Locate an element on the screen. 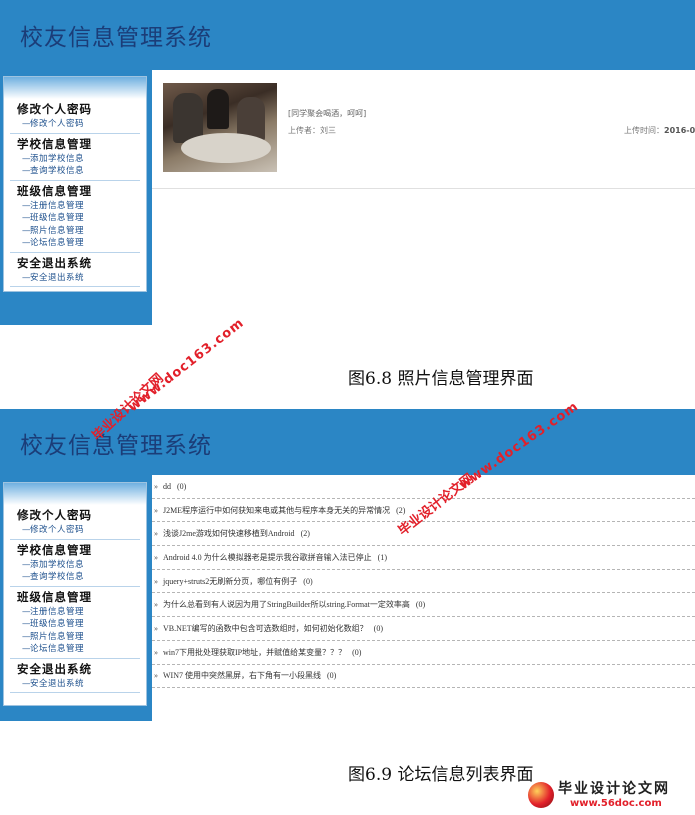 The image size is (695, 815). forum-post-row: » 浅谈J2me游戏如何快速移植到Android (2) is located at coordinates (423, 534).